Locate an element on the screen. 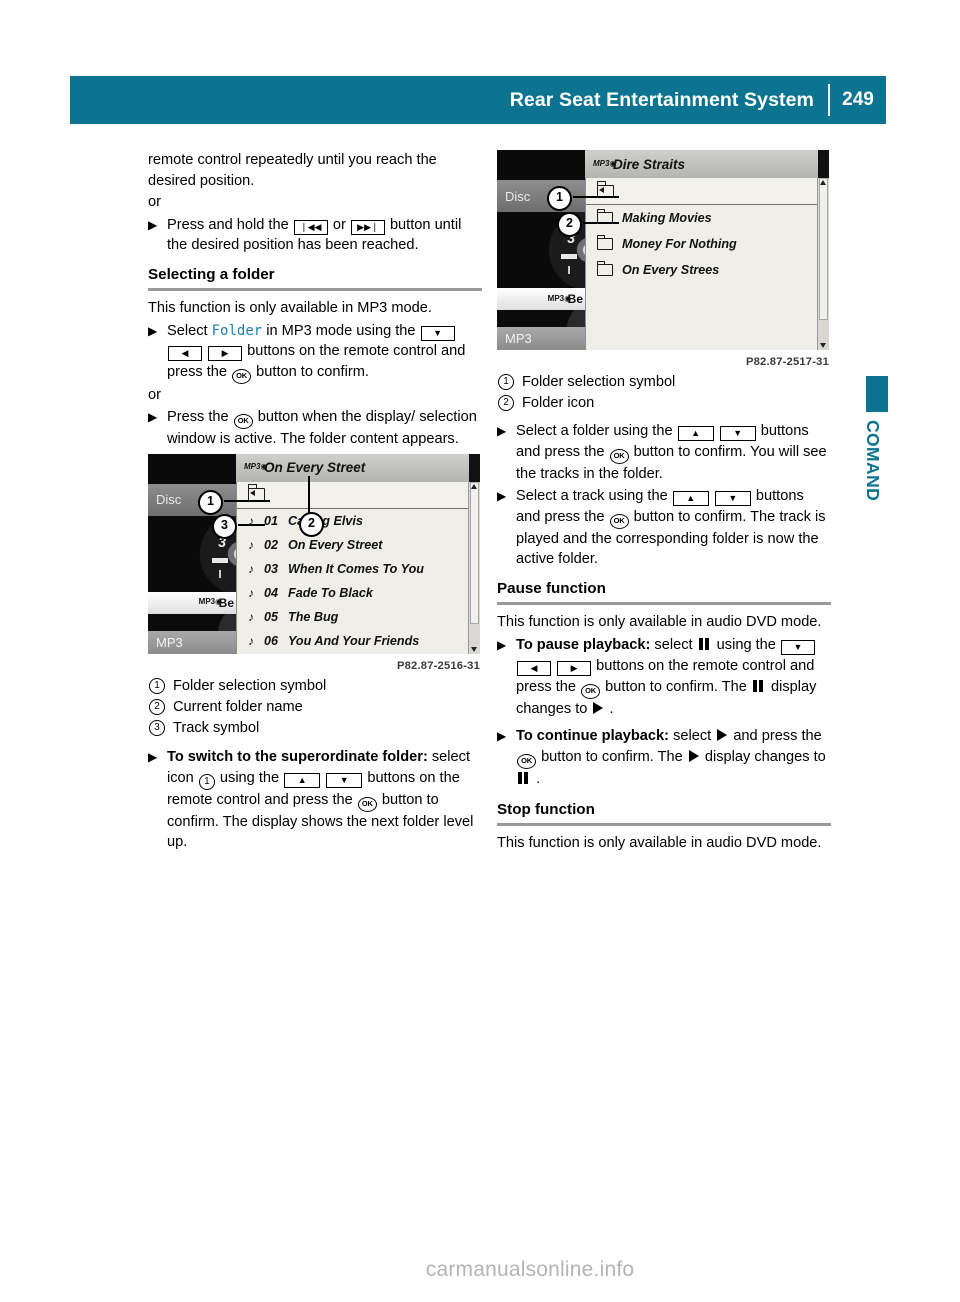 The height and width of the screenshot is (1302, 960). track-number: 01 is located at coordinates (271, 520).